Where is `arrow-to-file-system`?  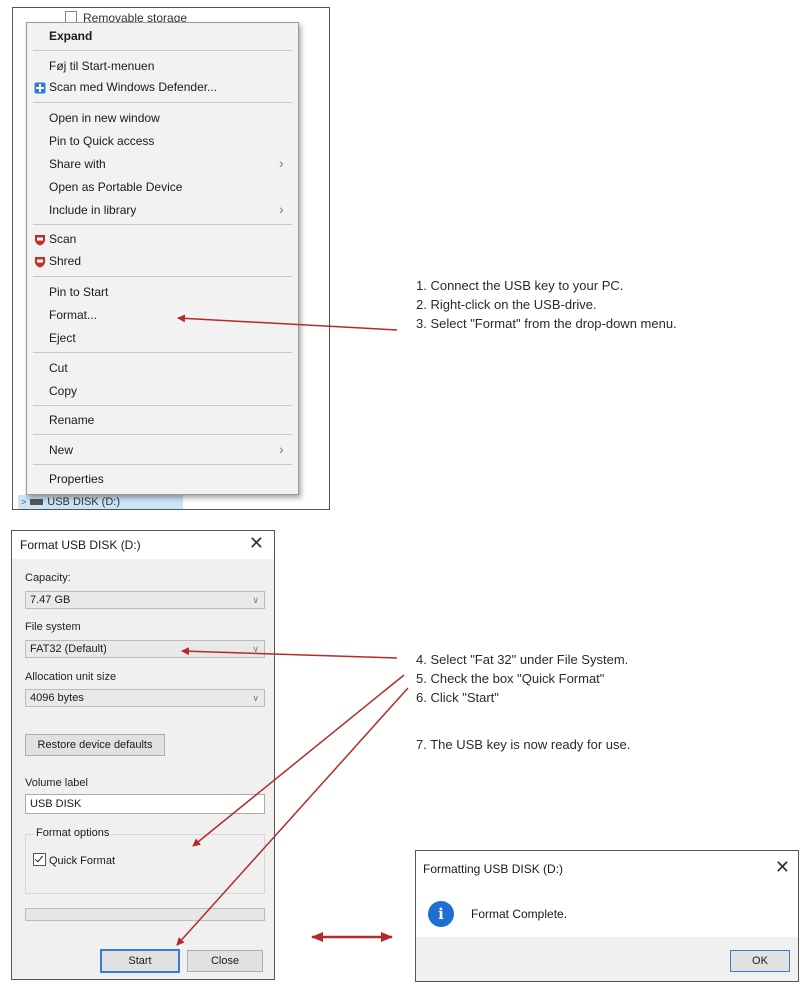 arrow-to-file-system is located at coordinates (289, 653).